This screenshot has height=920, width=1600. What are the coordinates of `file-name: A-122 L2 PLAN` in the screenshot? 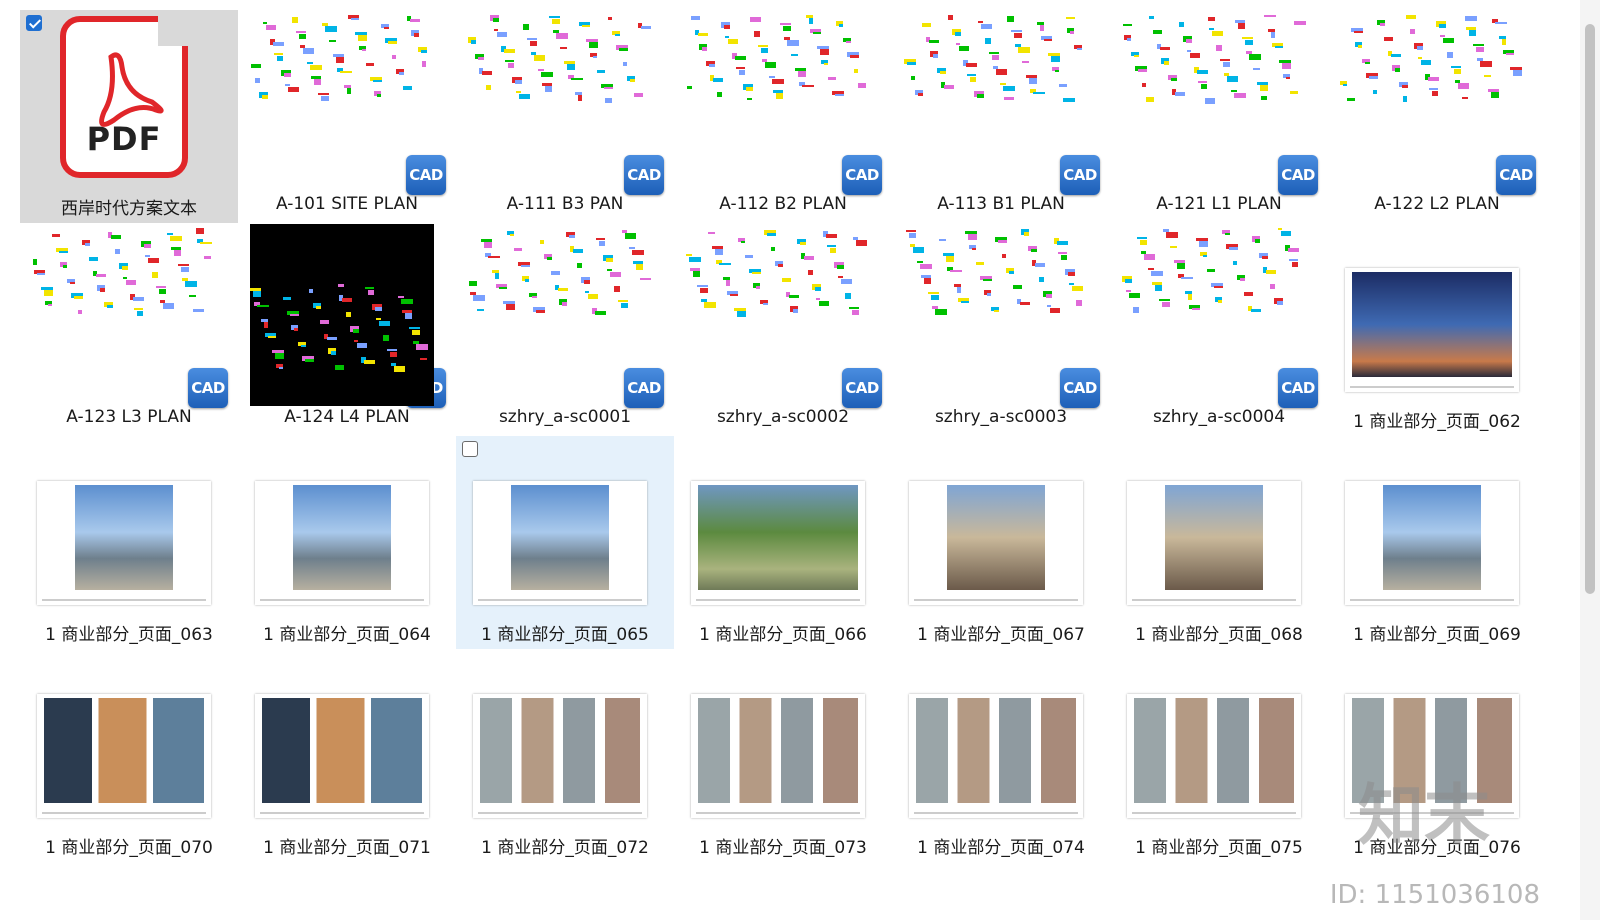 It's located at (1437, 204).